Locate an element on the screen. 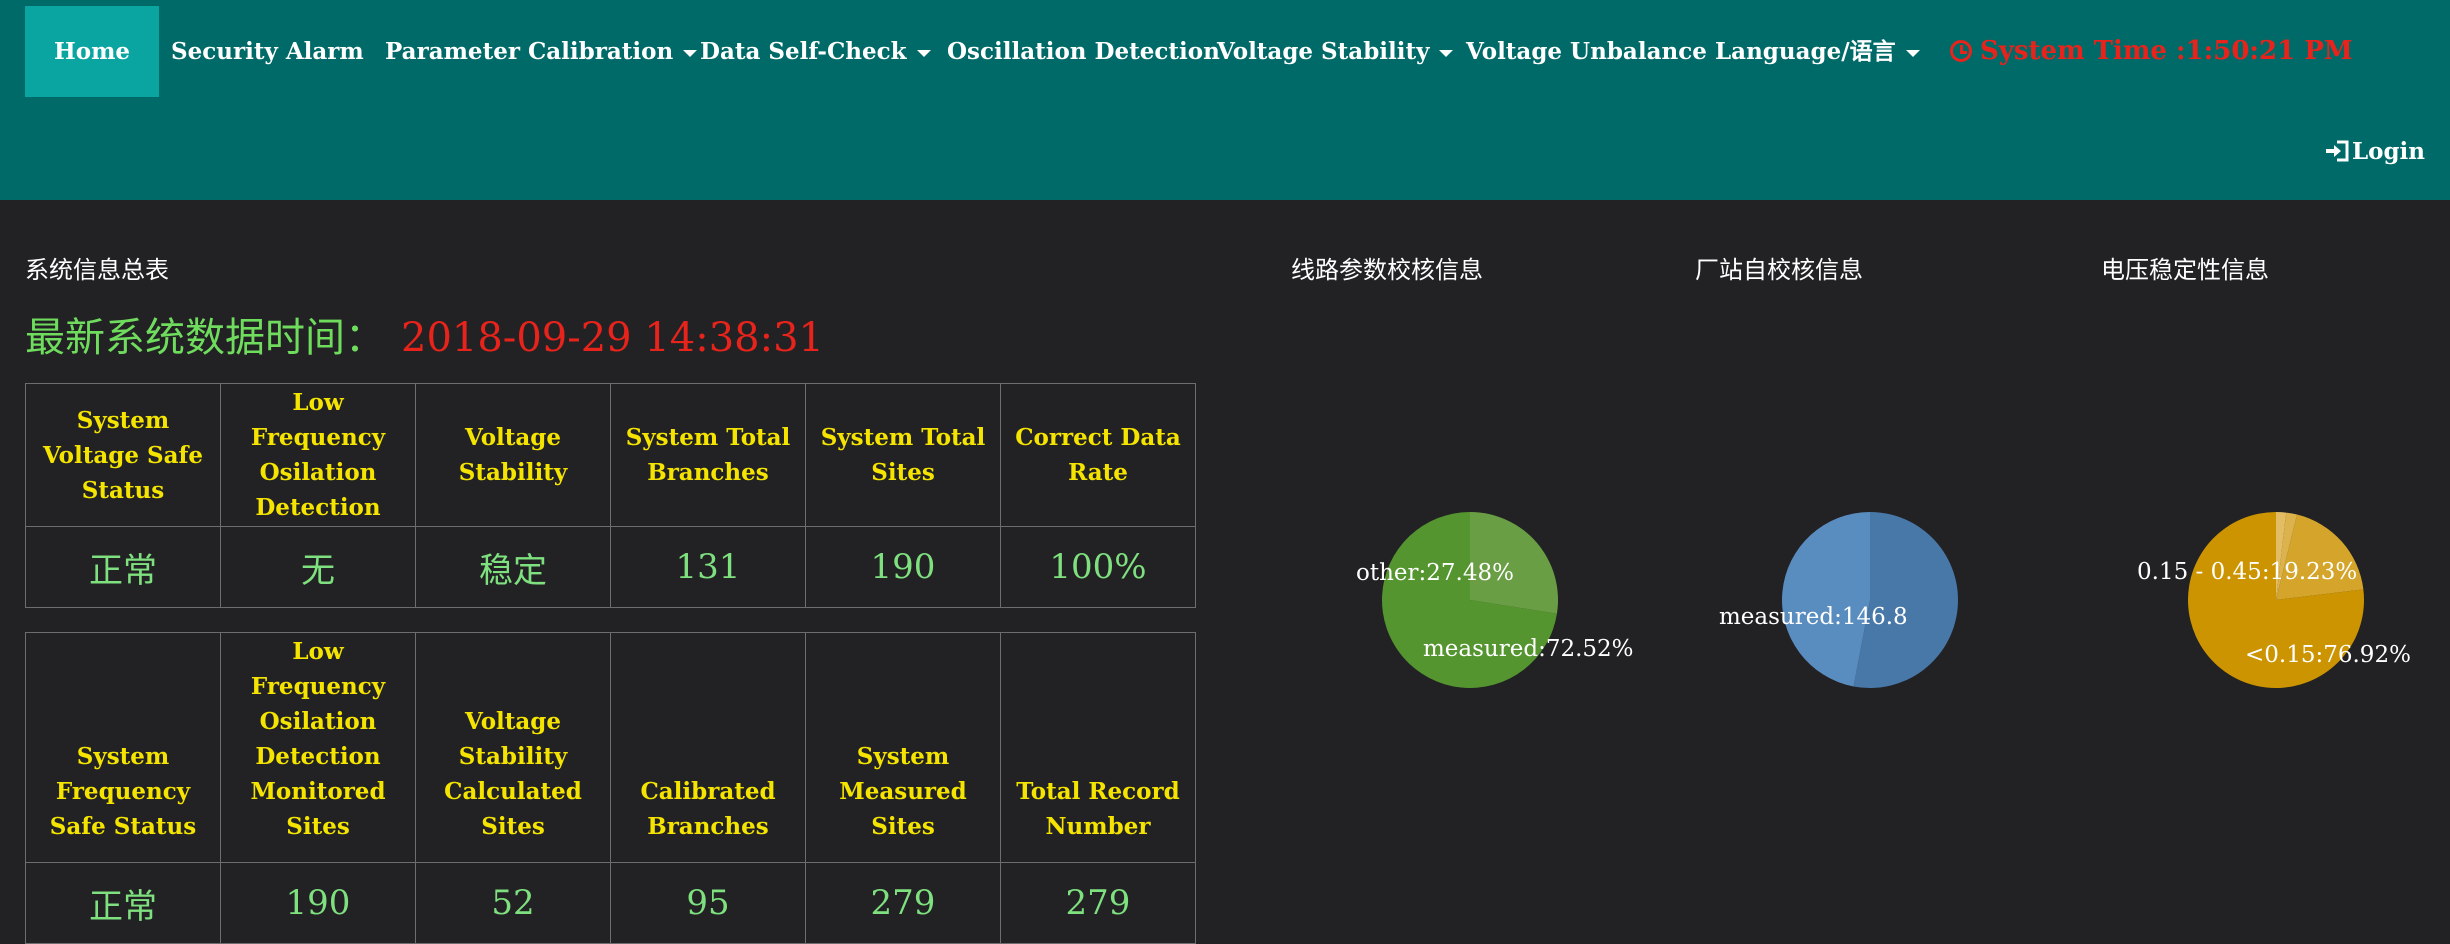  nav-data-self-check: Data Self-Check is located at coordinates (815, 51).